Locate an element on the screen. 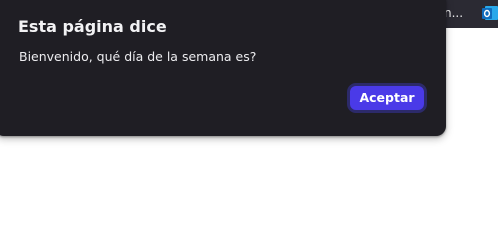  accept-button: Aceptar is located at coordinates (387, 98).